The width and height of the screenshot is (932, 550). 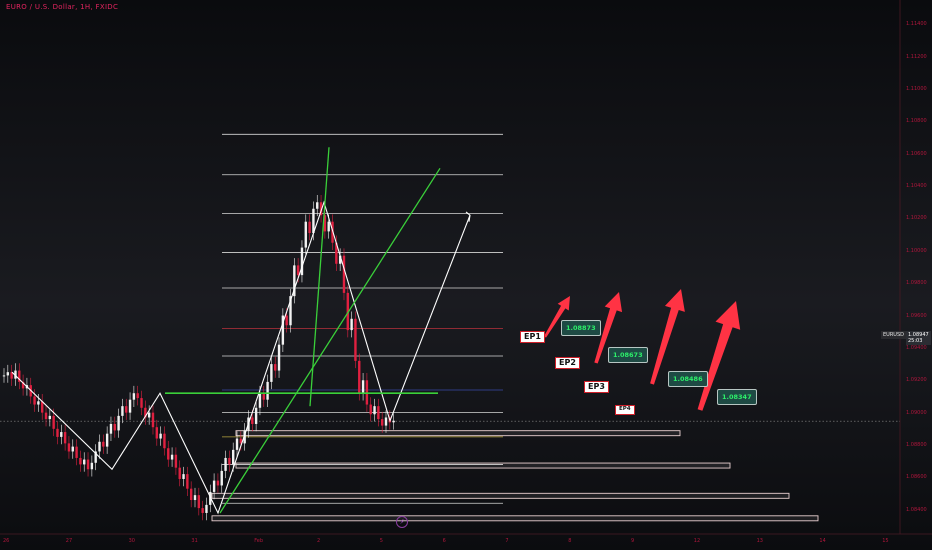 I want to click on time-tick: 2, so click(x=319, y=541).